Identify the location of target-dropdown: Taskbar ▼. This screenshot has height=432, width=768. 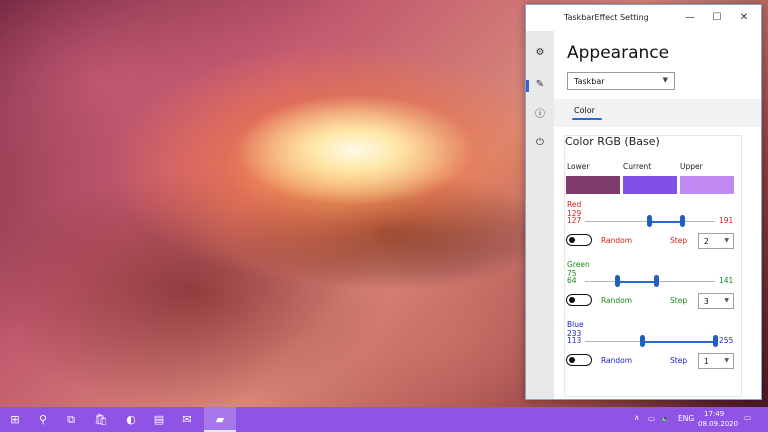
(621, 81).